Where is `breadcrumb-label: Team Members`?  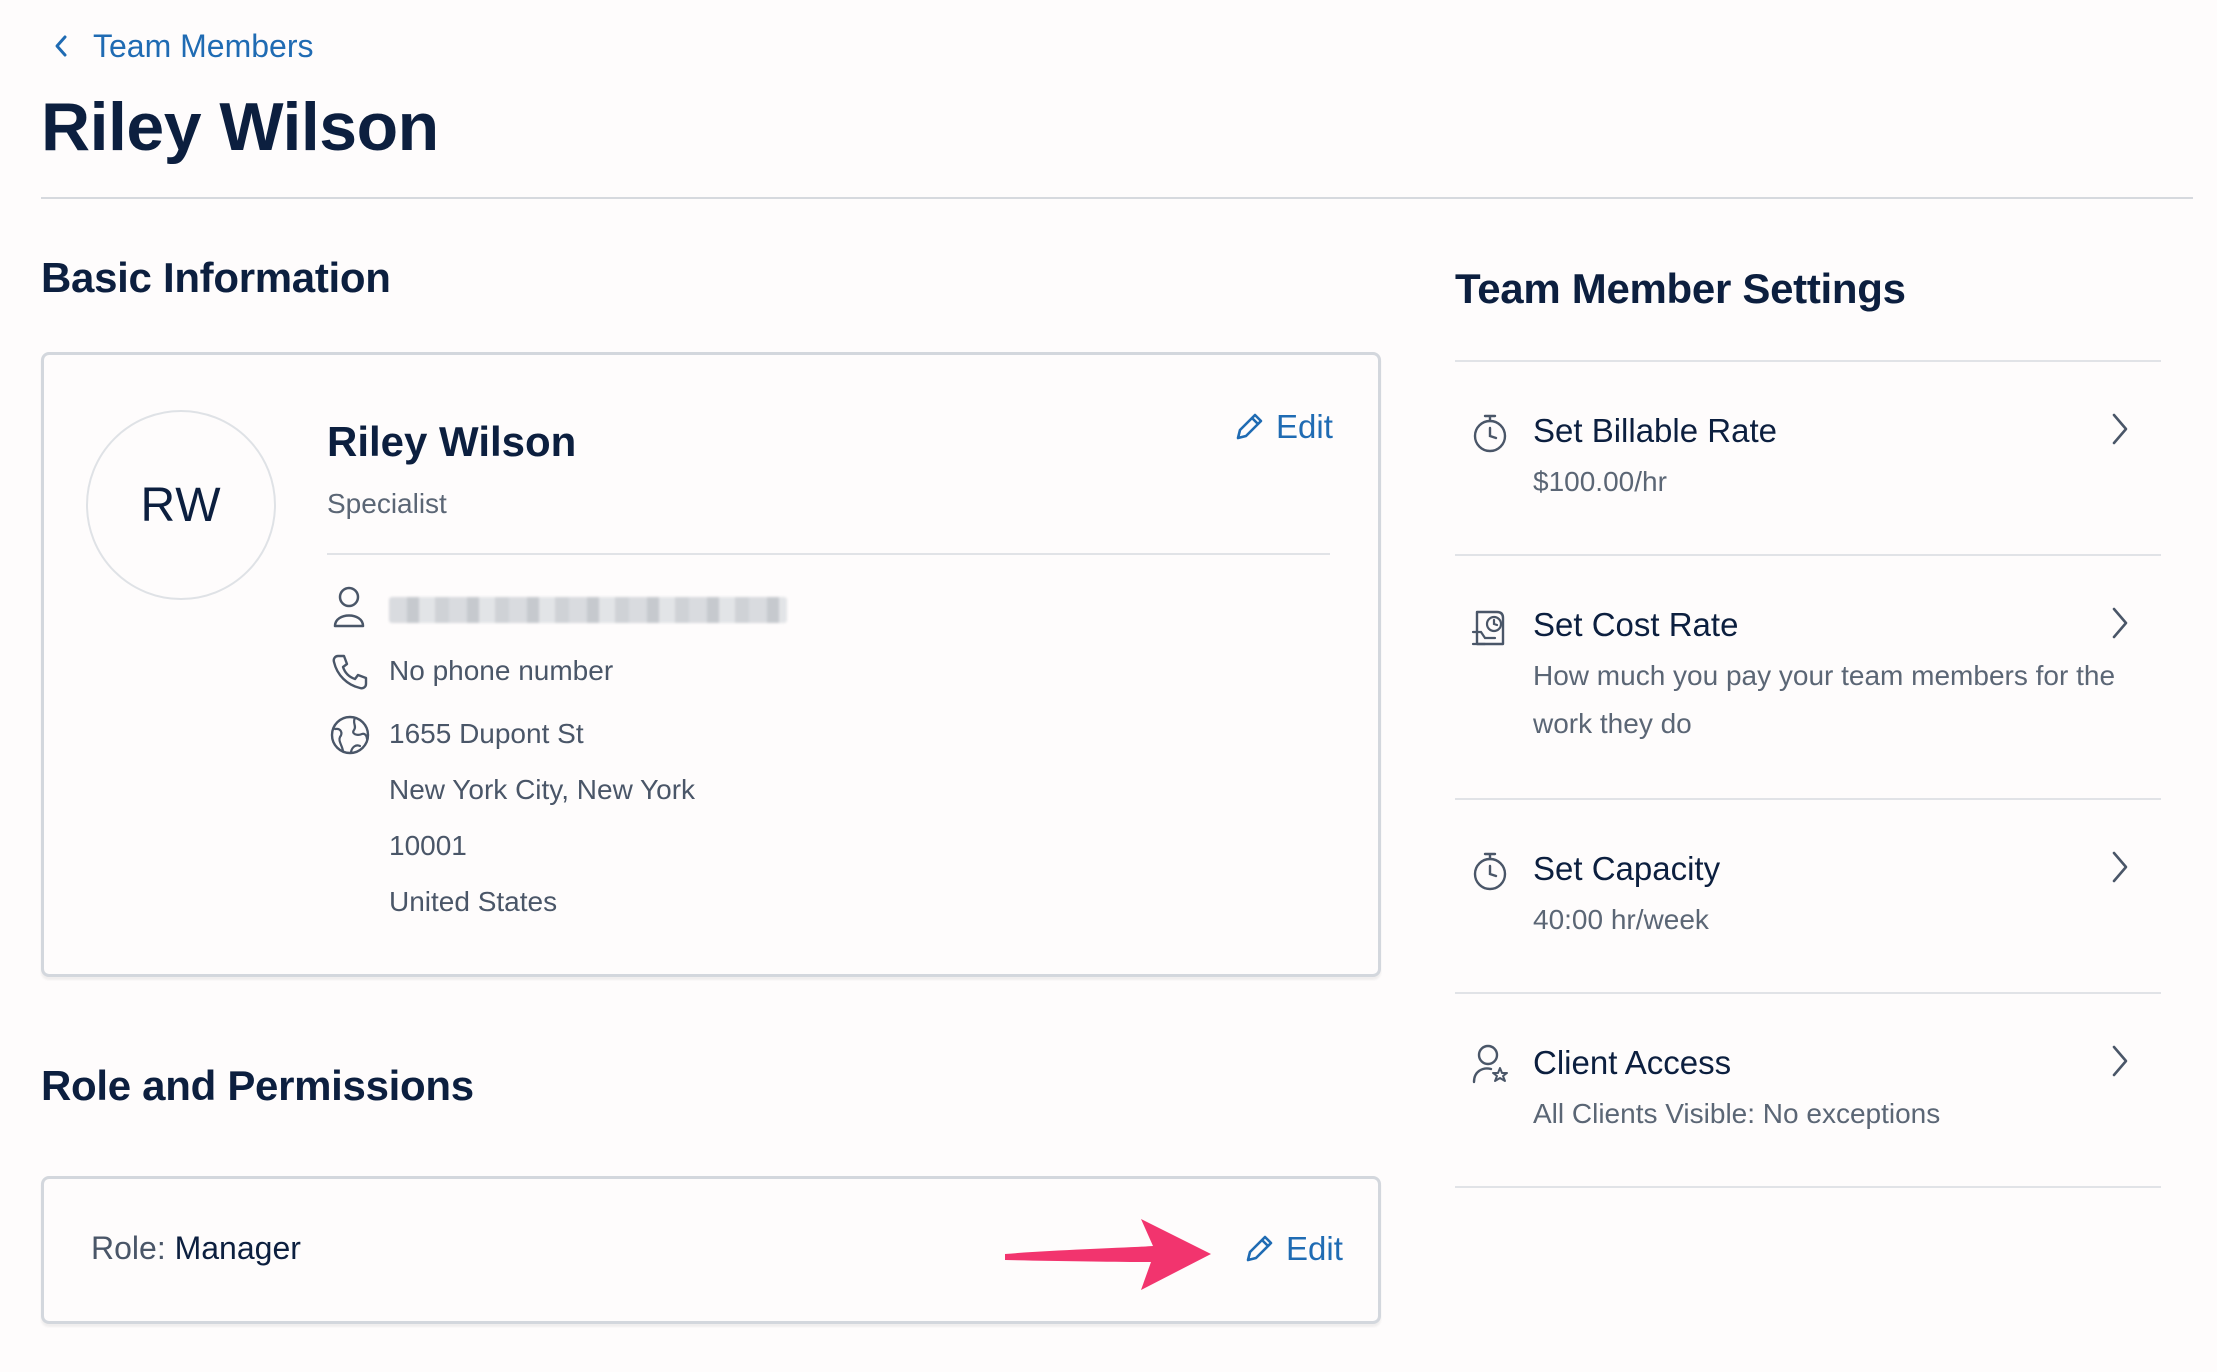 breadcrumb-label: Team Members is located at coordinates (203, 45).